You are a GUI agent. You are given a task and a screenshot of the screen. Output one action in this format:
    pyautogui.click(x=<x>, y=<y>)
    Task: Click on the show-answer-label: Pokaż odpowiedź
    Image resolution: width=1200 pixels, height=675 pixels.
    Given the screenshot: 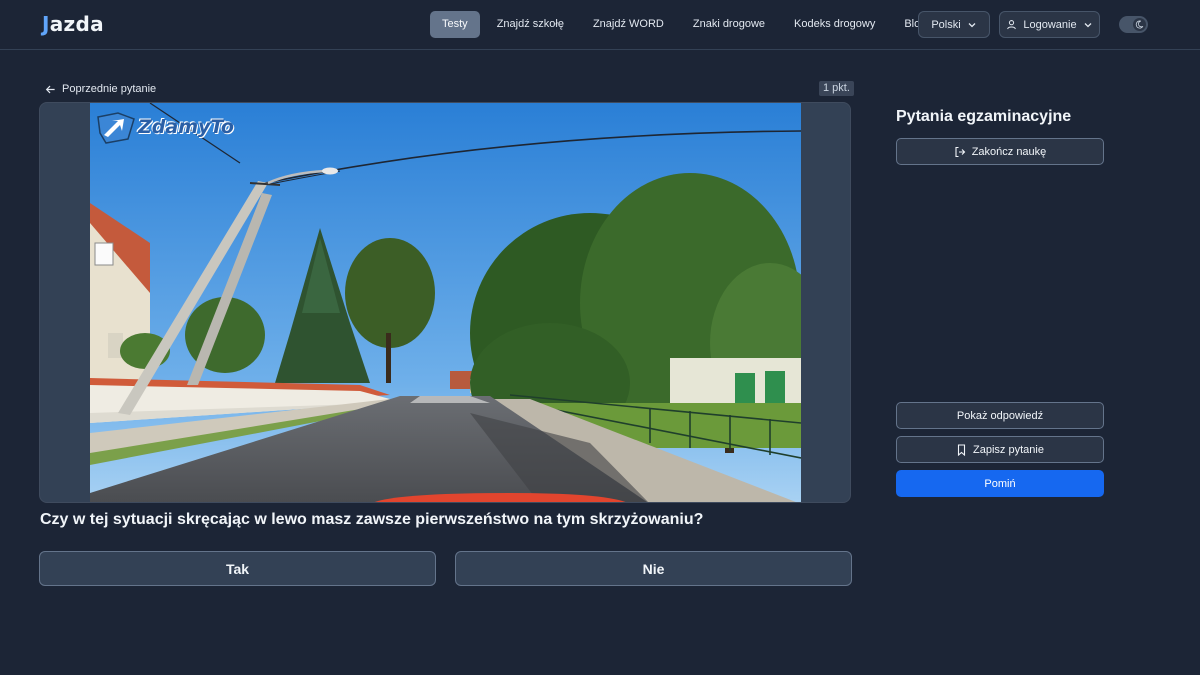 What is the action you would take?
    pyautogui.click(x=1000, y=415)
    